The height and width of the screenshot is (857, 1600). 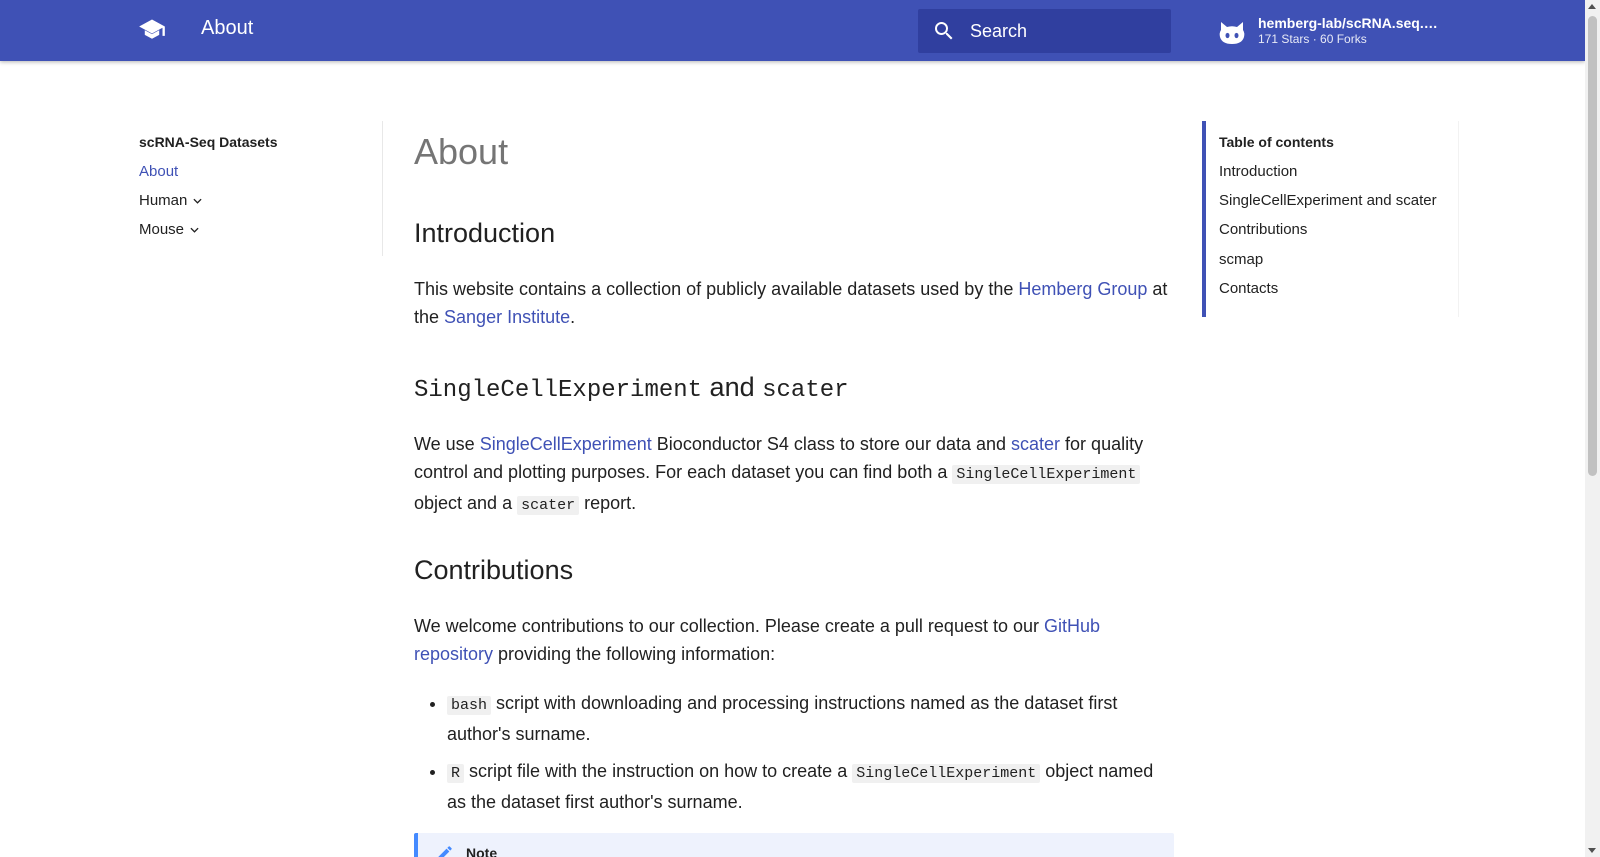 What do you see at coordinates (494, 570) in the screenshot?
I see `heading-contributions: Contributions` at bounding box center [494, 570].